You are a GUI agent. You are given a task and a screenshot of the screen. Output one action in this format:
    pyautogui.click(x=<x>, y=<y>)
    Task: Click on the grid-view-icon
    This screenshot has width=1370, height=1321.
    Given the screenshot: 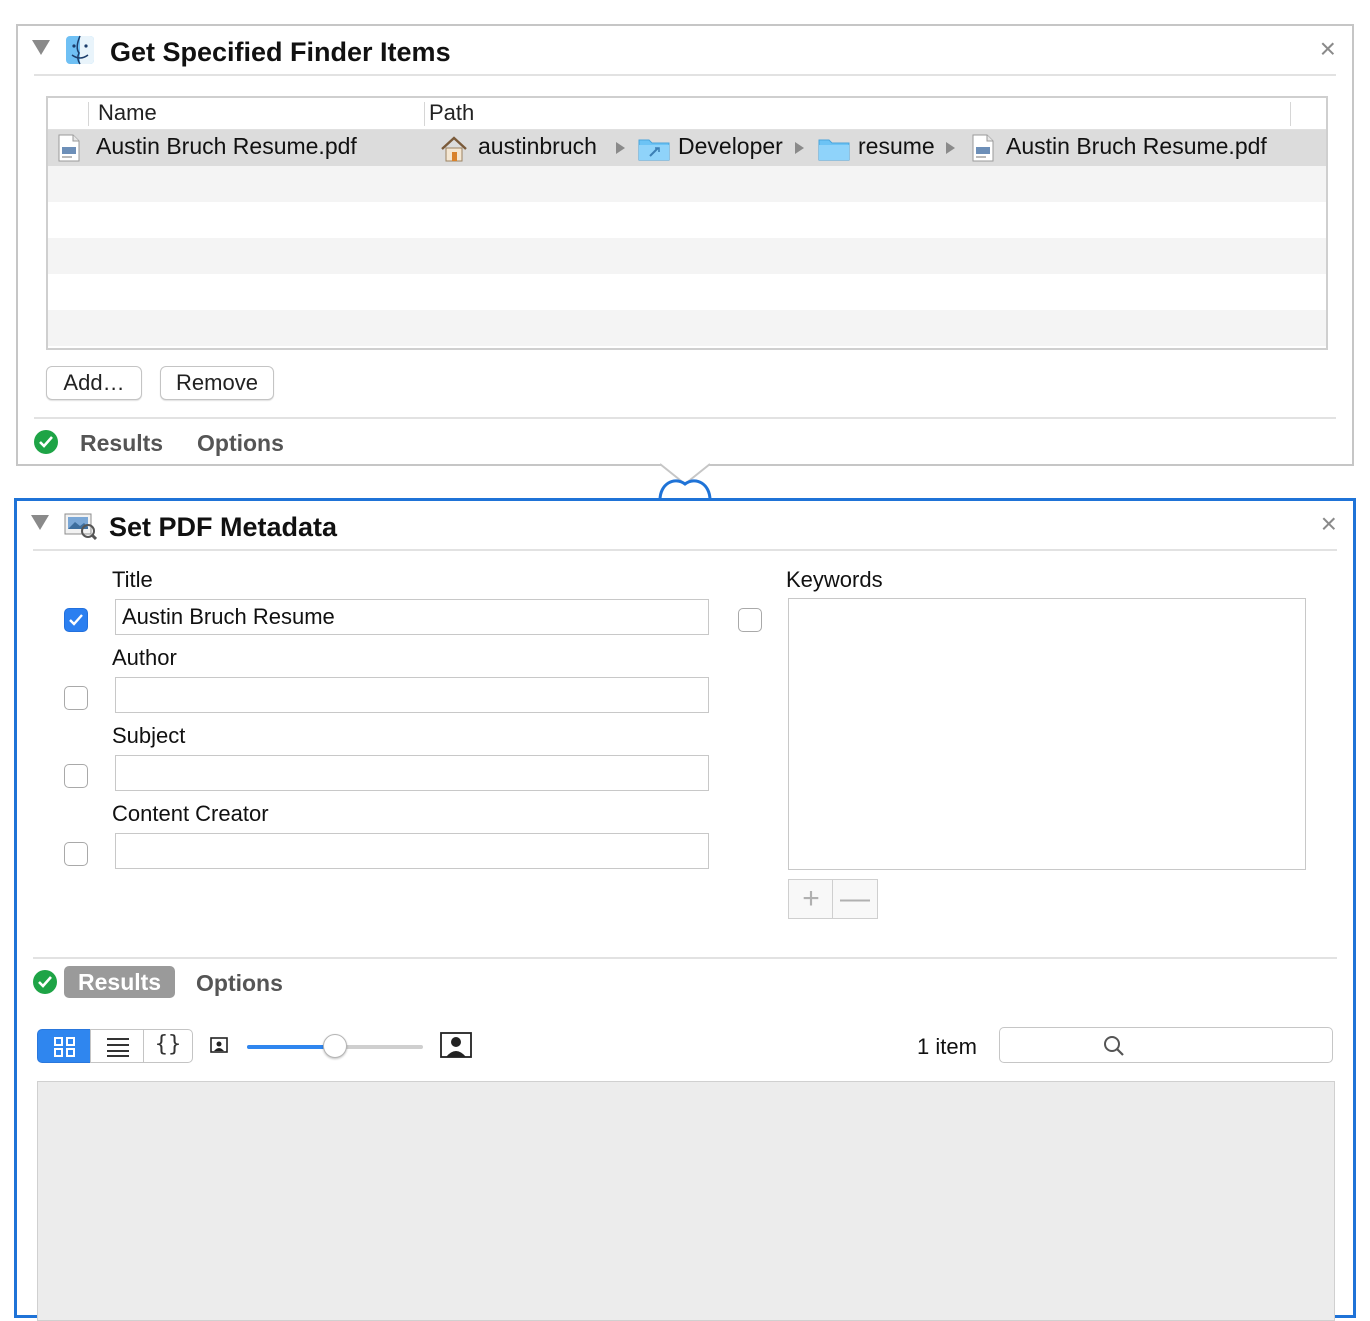 What is the action you would take?
    pyautogui.click(x=64, y=1047)
    